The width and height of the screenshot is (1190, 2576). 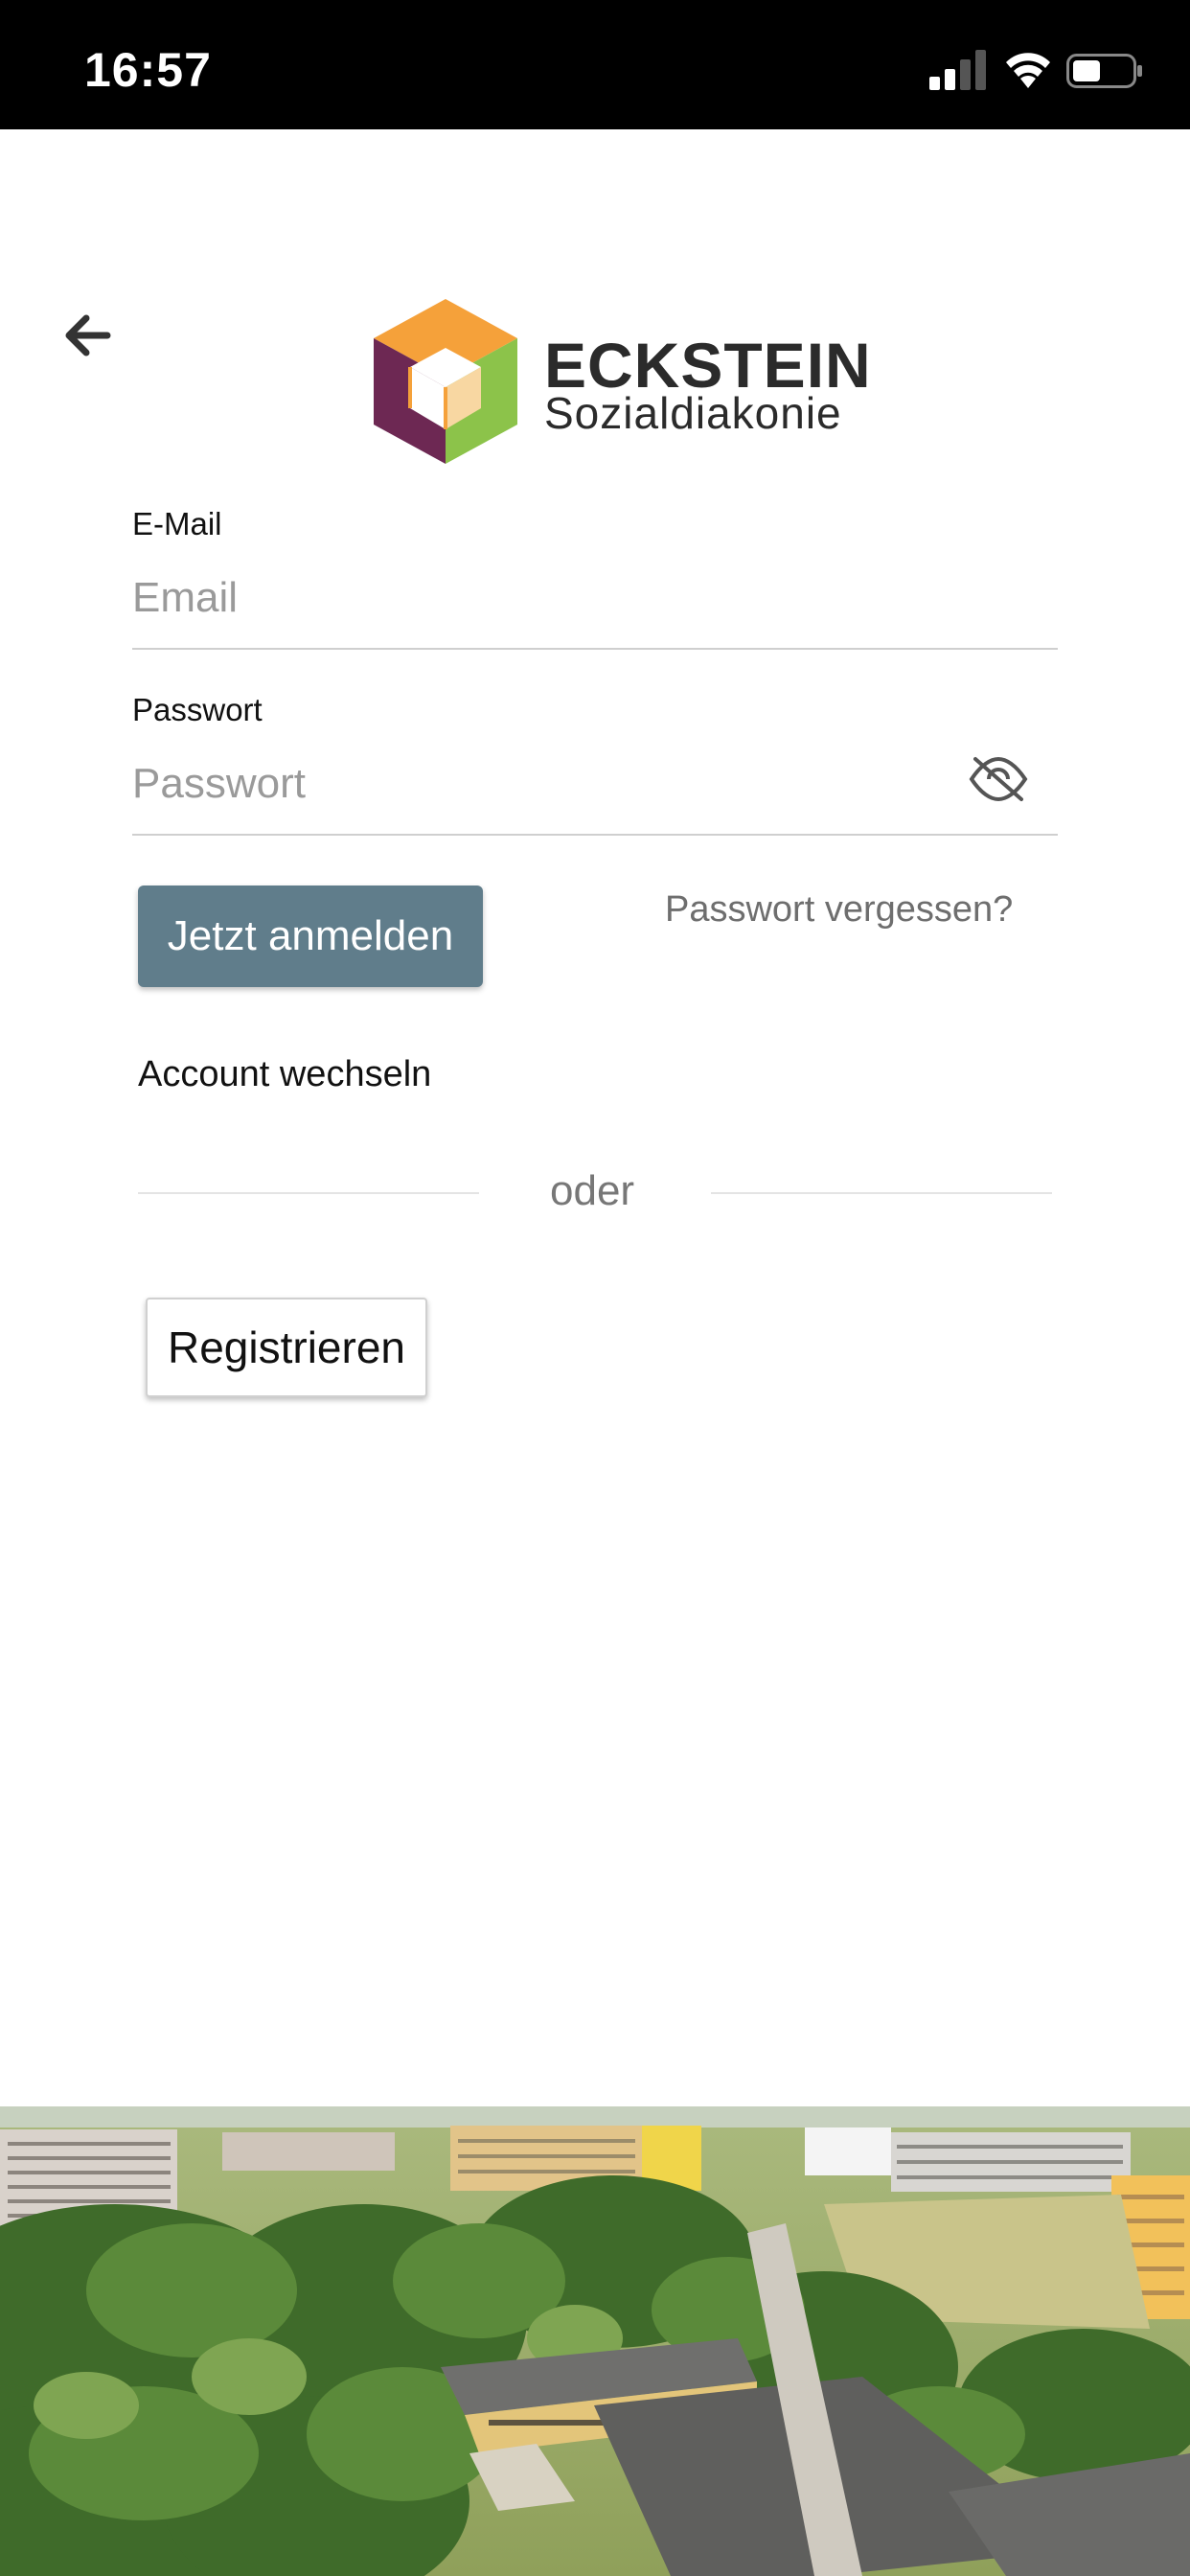 I want to click on cellular-signal-icon, so click(x=958, y=70).